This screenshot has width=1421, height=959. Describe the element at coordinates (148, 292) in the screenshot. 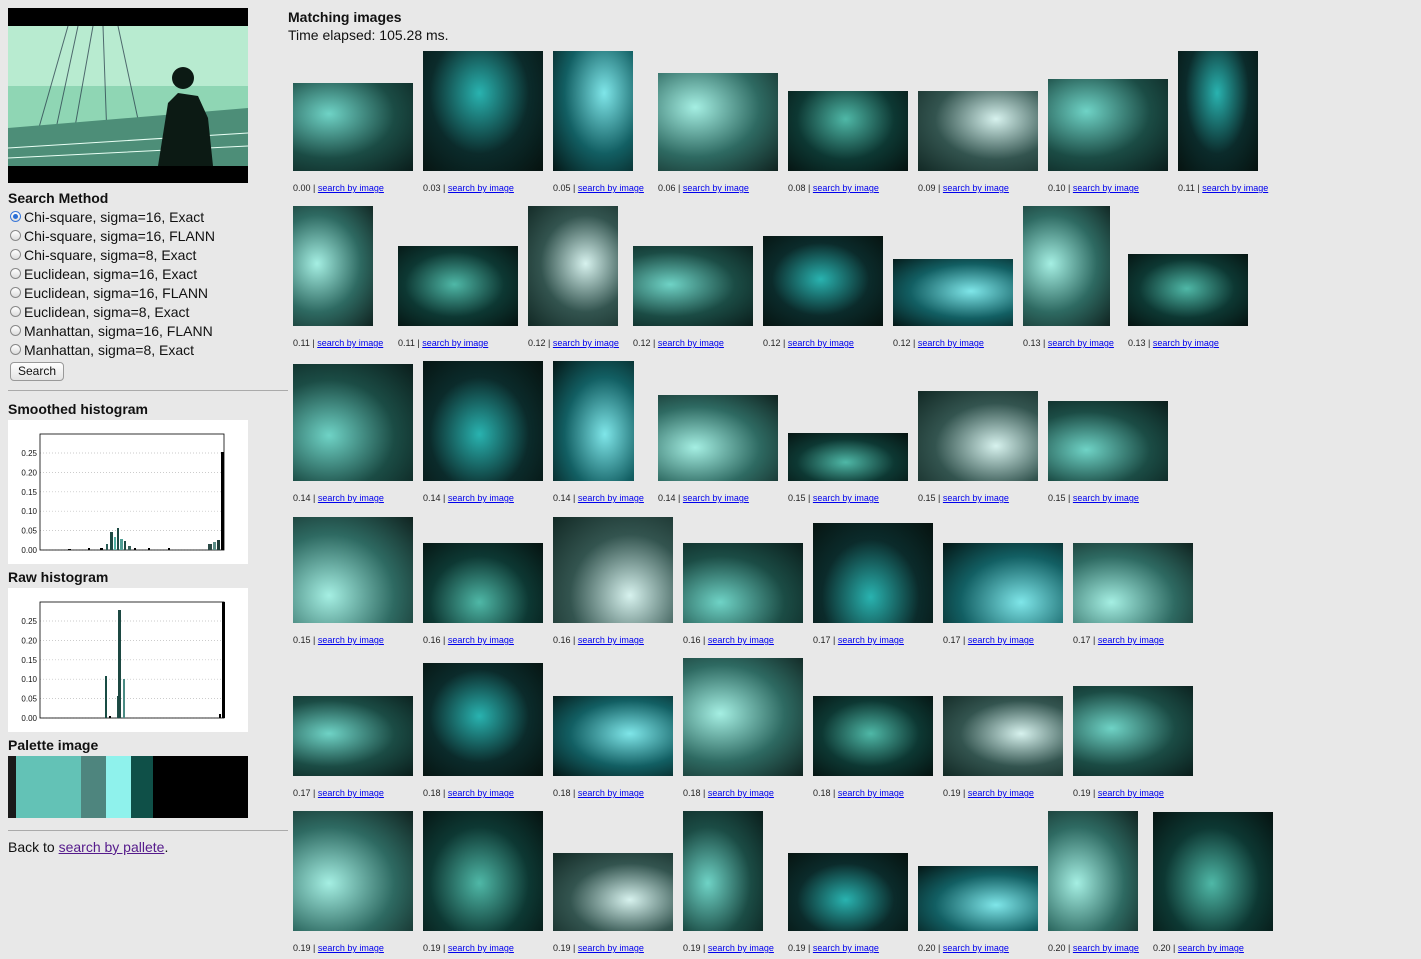

I see `search-method-option: Euclidean, sigma=16, FLANN` at that location.